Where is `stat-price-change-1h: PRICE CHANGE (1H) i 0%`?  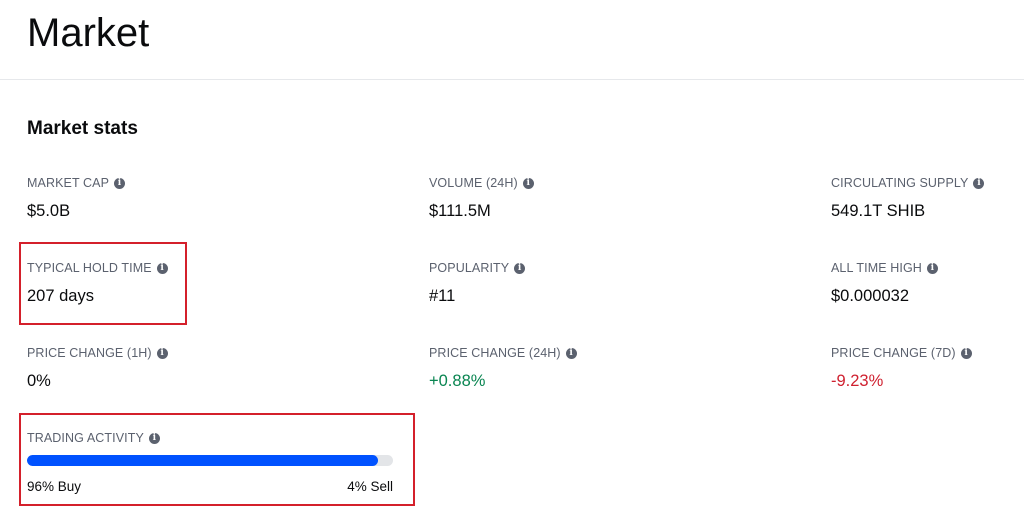 stat-price-change-1h: PRICE CHANGE (1H) i 0% is located at coordinates (127, 368).